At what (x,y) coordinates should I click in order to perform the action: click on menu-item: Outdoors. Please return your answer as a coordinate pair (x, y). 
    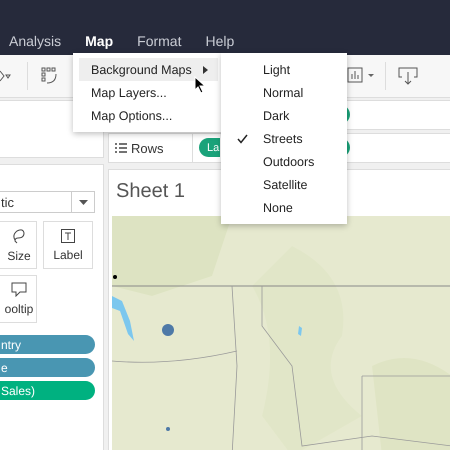
    Looking at the image, I should click on (284, 161).